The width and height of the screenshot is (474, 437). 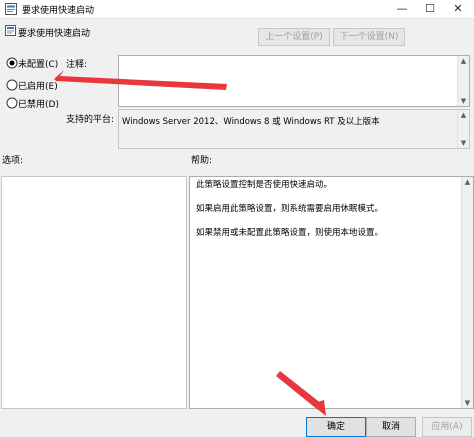 What do you see at coordinates (12, 63) in the screenshot?
I see `radio-not-configured` at bounding box center [12, 63].